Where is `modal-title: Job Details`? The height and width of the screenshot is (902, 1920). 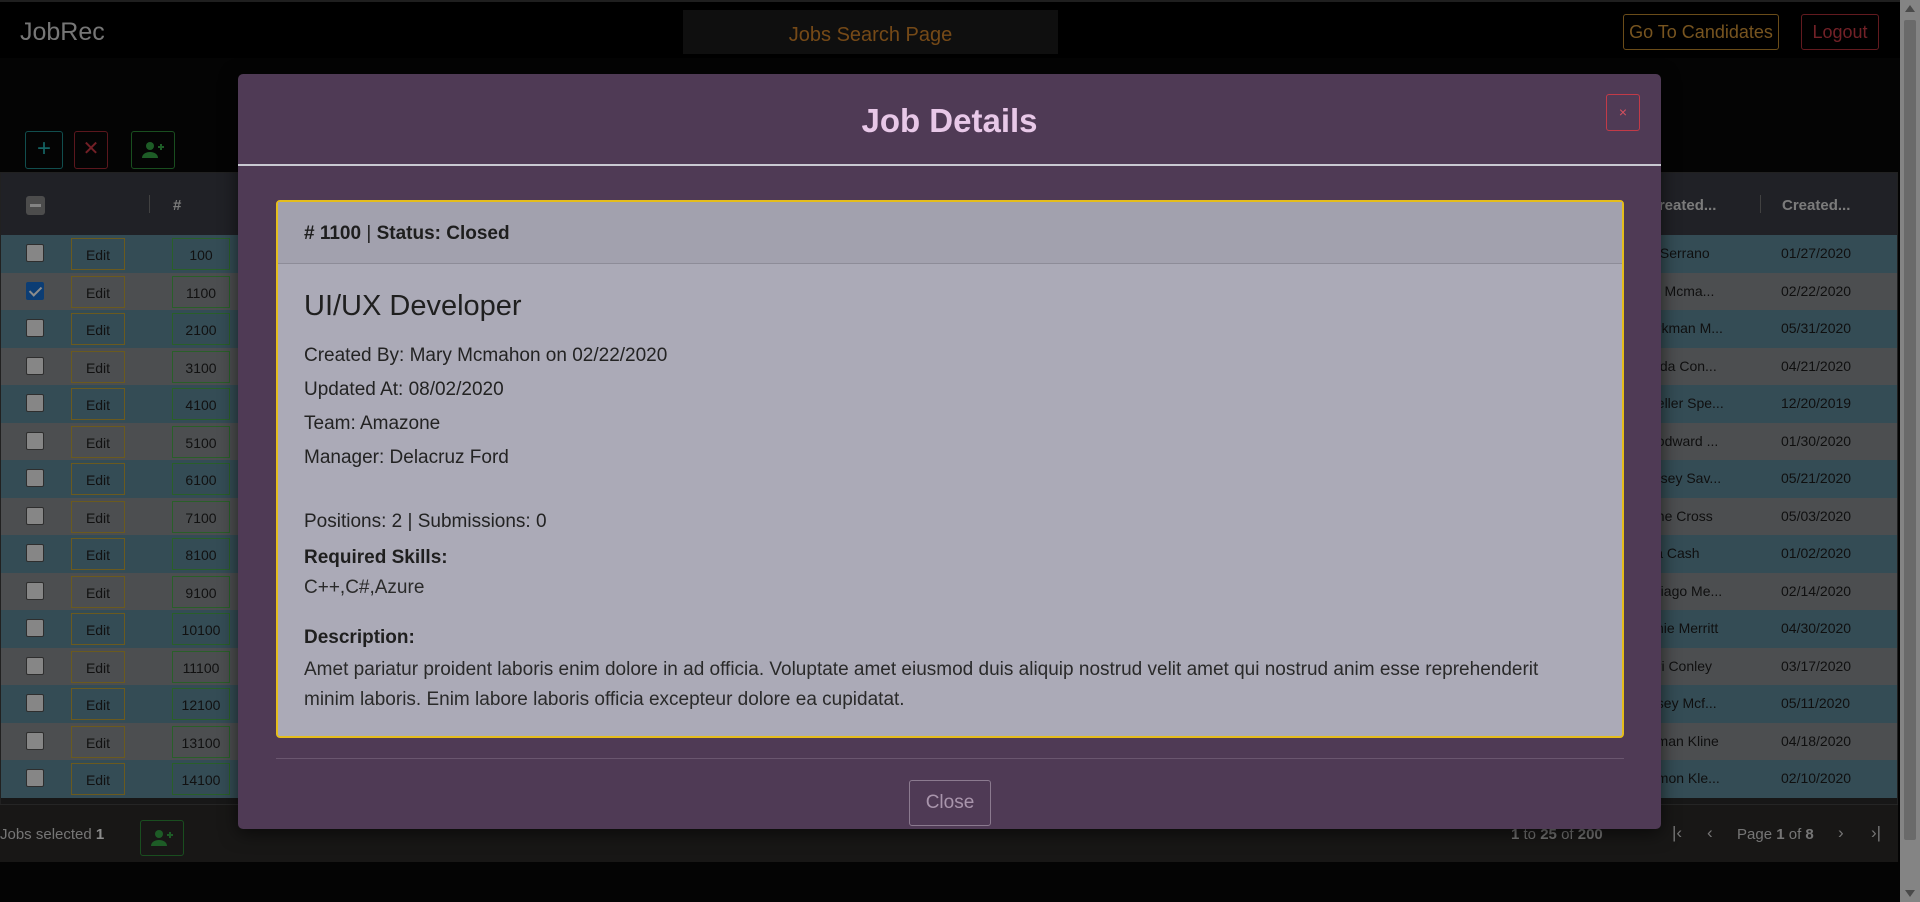
modal-title: Job Details is located at coordinates (949, 120).